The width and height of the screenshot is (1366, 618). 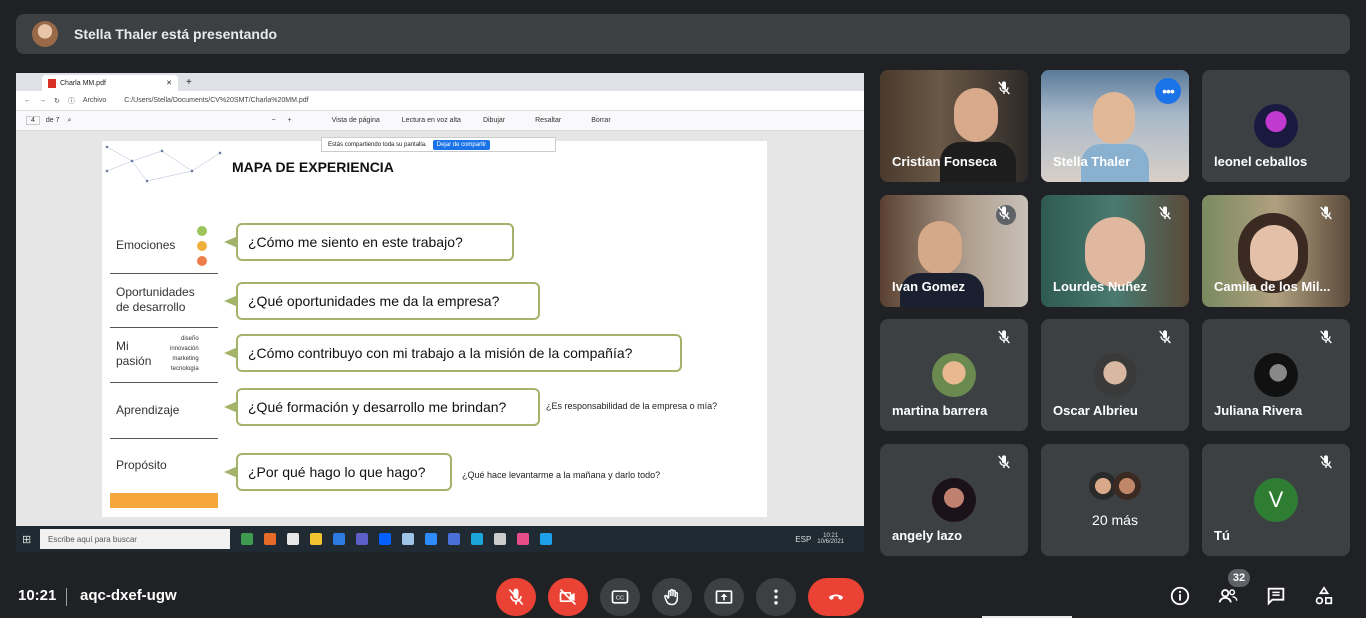 What do you see at coordinates (155, 299) in the screenshot?
I see `row-label-opportunities: Oportunidades de desarrollo` at bounding box center [155, 299].